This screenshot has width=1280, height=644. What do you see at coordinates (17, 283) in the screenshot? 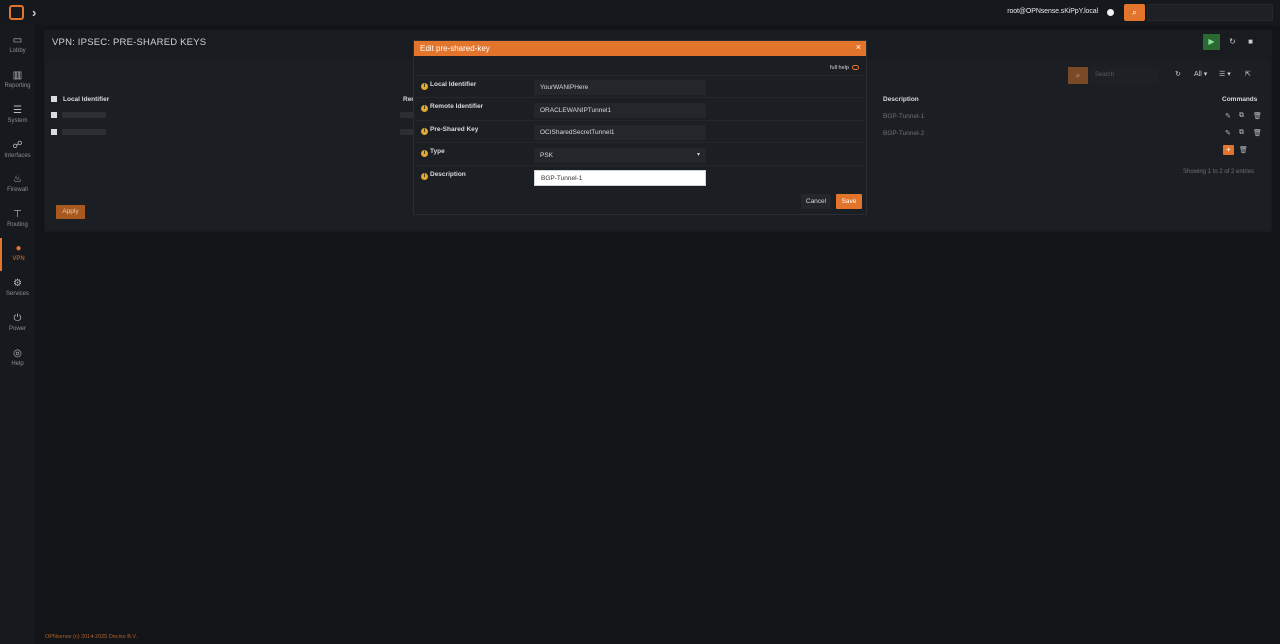
I see `gear-icon: ⚙` at bounding box center [17, 283].